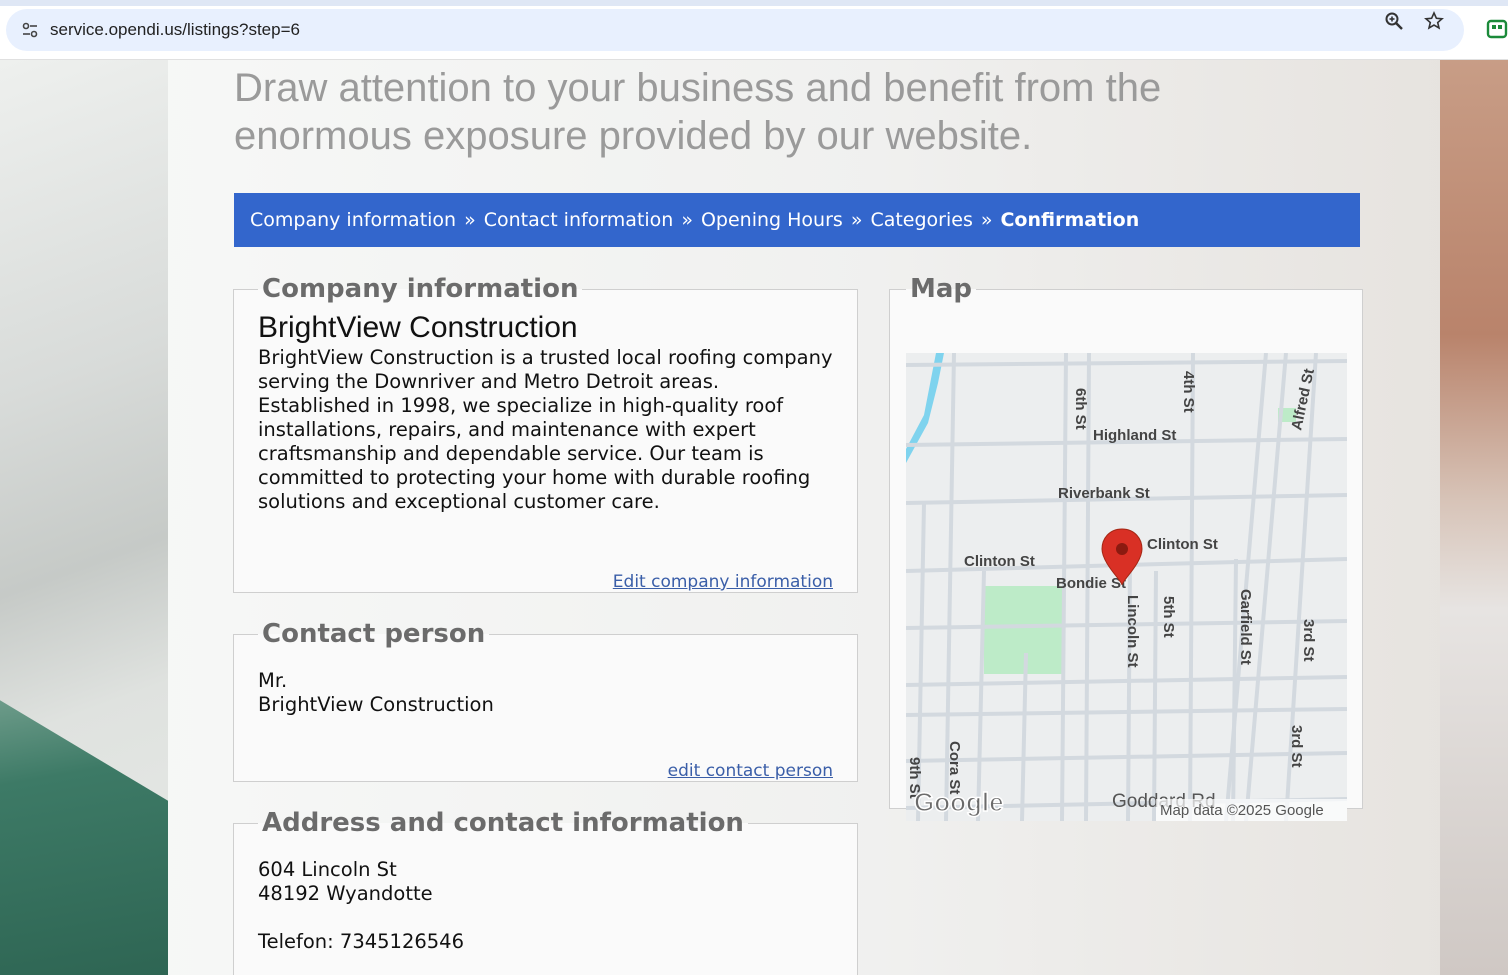  What do you see at coordinates (1080, 409) in the screenshot?
I see `street-label-6th: 6th St` at bounding box center [1080, 409].